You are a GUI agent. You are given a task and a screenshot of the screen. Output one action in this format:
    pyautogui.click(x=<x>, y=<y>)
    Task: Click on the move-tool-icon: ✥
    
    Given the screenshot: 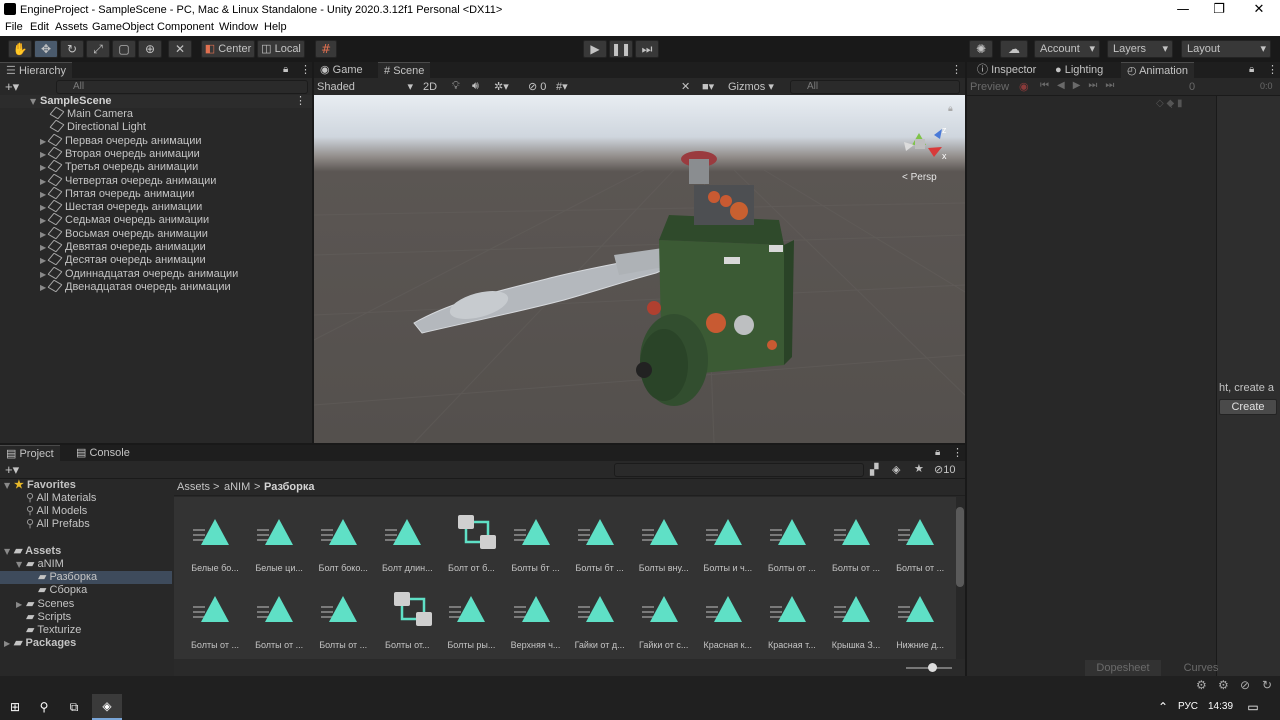 What is the action you would take?
    pyautogui.click(x=46, y=49)
    